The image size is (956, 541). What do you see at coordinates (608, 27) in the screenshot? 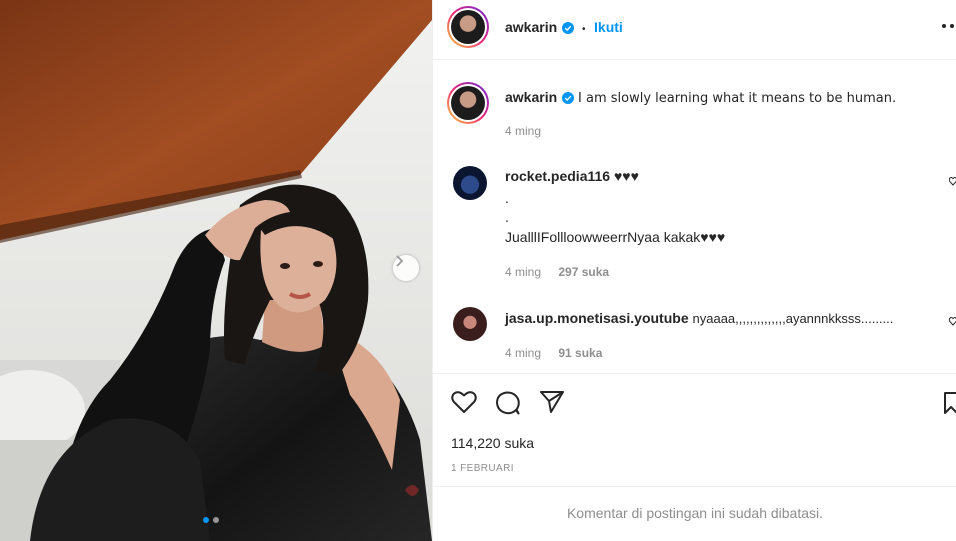
I see `follow-button: Ikuti` at bounding box center [608, 27].